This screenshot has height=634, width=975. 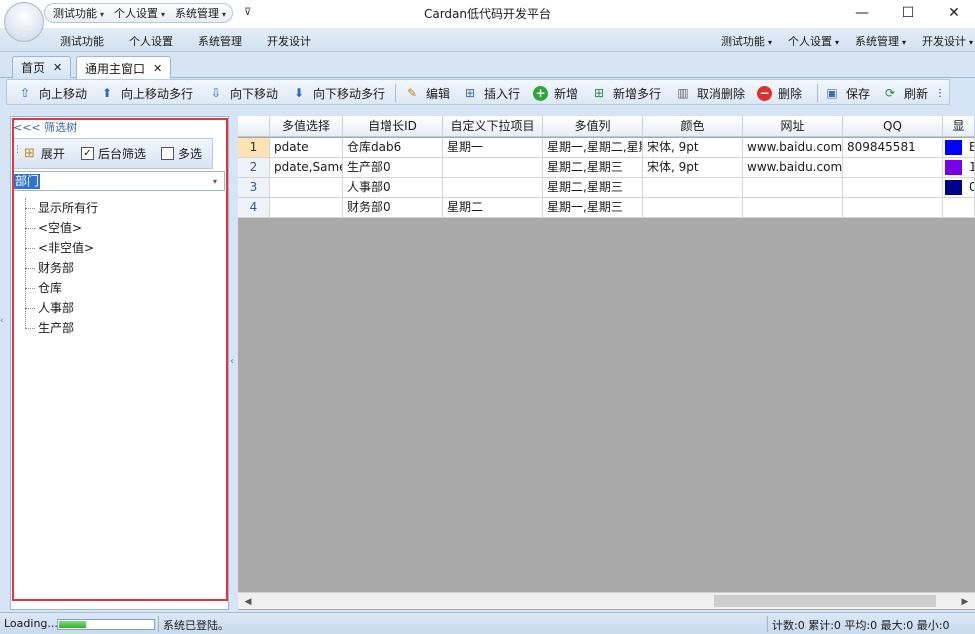 I want to click on toolbar-overflow-icon: ⋮, so click(x=940, y=93).